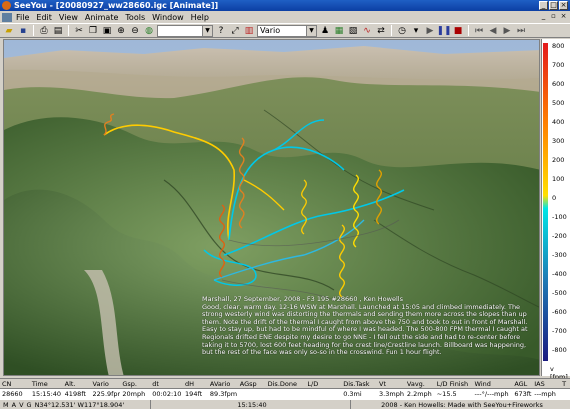 This screenshot has width=570, height=409. What do you see at coordinates (107, 31) in the screenshot?
I see `paste-icon: ▣` at bounding box center [107, 31].